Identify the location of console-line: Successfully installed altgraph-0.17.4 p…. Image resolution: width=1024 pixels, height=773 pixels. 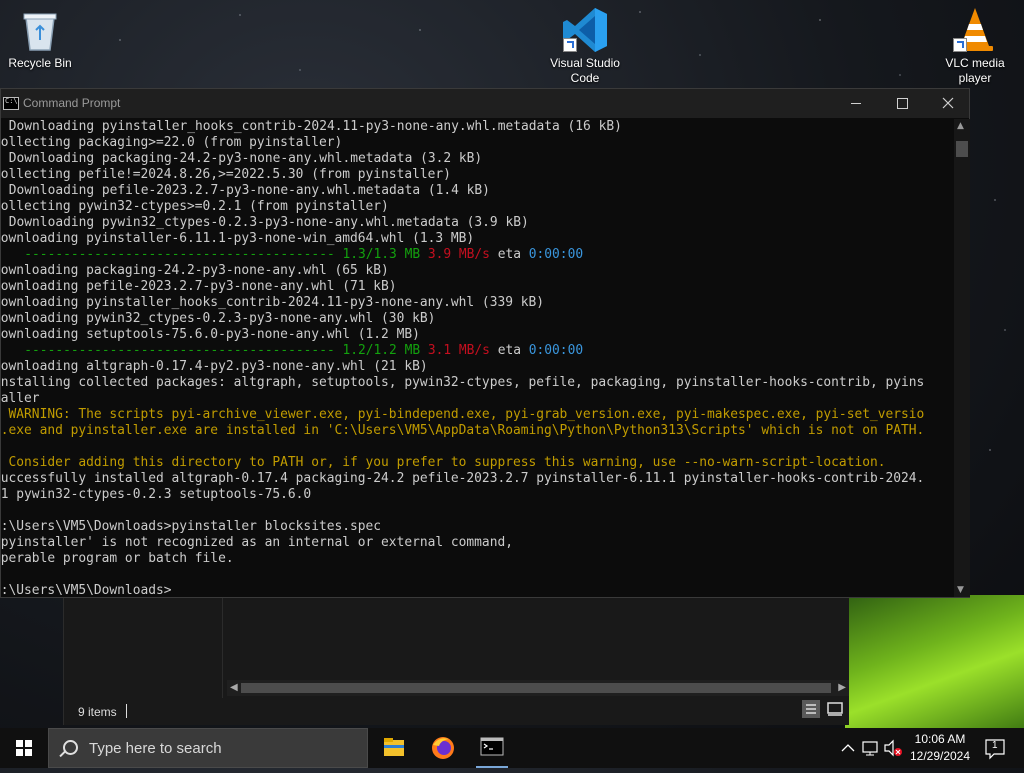
(463, 478).